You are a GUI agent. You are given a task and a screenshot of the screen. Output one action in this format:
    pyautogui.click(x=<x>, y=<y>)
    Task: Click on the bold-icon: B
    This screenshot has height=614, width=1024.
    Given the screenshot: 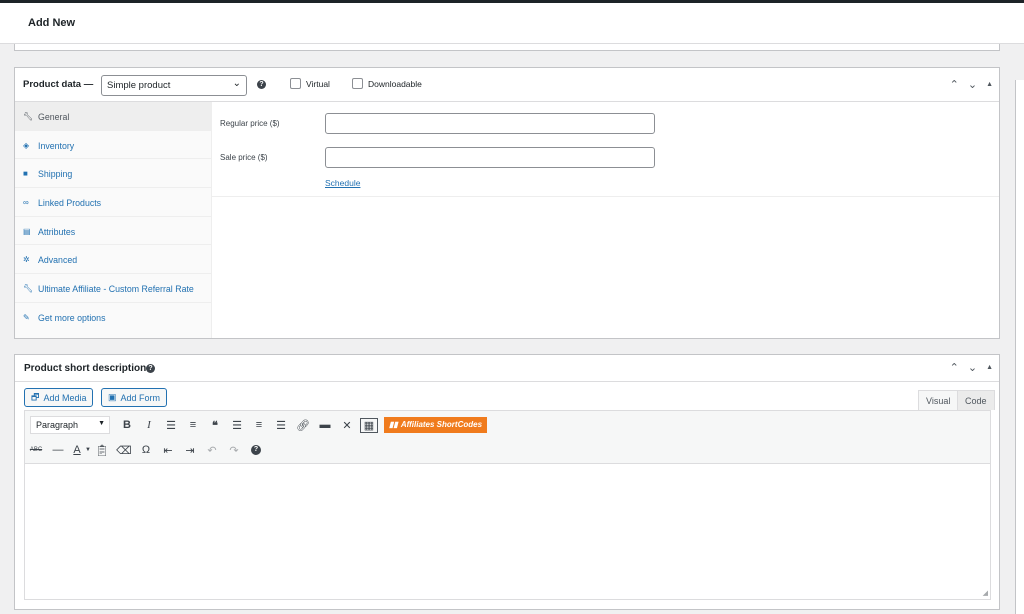 What is the action you would take?
    pyautogui.click(x=127, y=425)
    